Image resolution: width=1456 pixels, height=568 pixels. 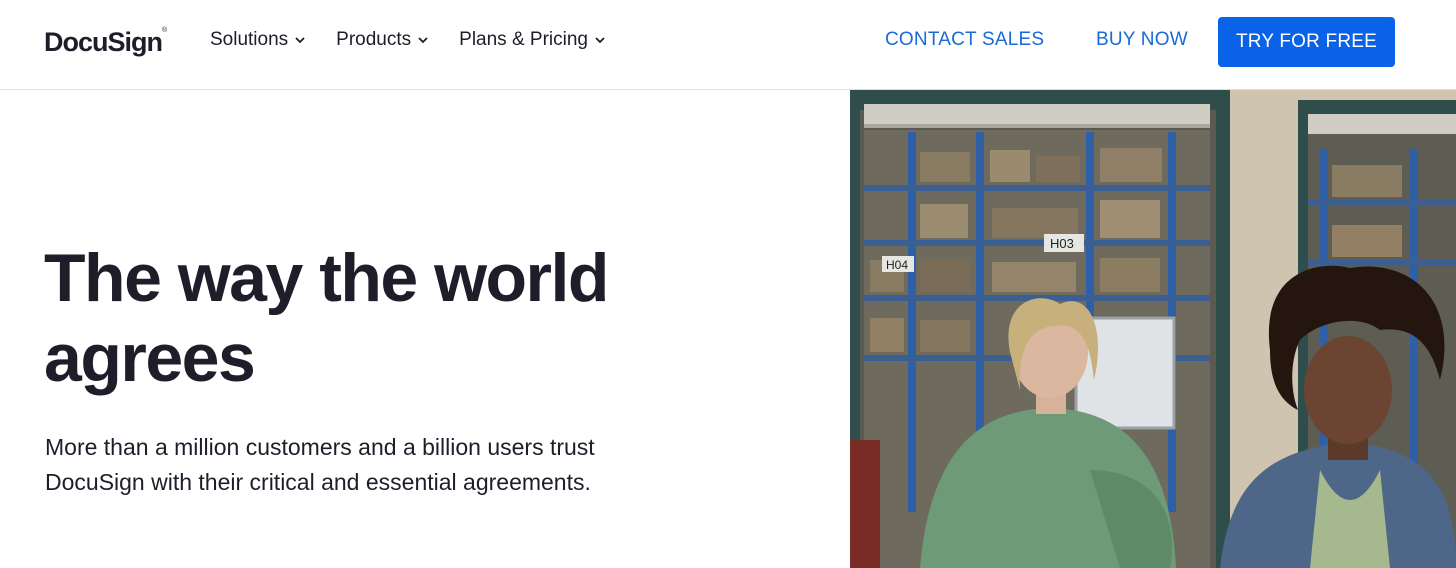 What do you see at coordinates (964, 40) in the screenshot?
I see `contact-sales-link: CONTACT SALES` at bounding box center [964, 40].